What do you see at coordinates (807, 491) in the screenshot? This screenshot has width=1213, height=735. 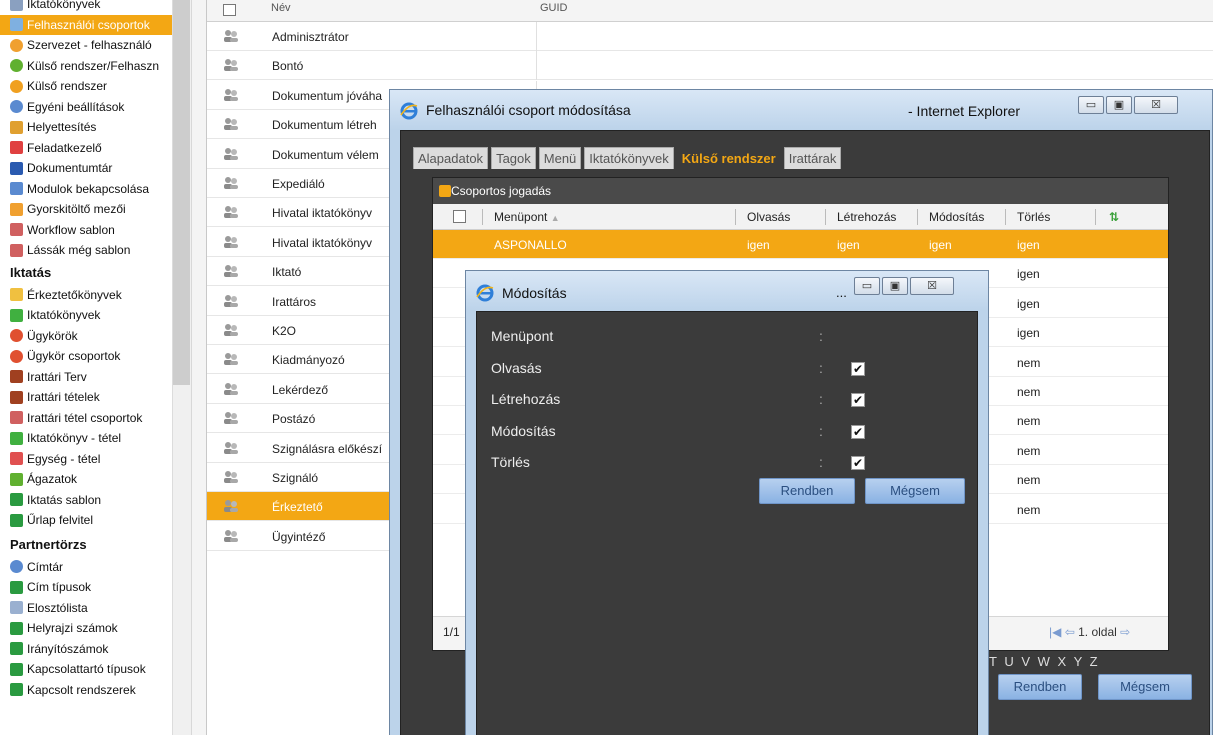 I see `modify-ok-button: Rendben` at bounding box center [807, 491].